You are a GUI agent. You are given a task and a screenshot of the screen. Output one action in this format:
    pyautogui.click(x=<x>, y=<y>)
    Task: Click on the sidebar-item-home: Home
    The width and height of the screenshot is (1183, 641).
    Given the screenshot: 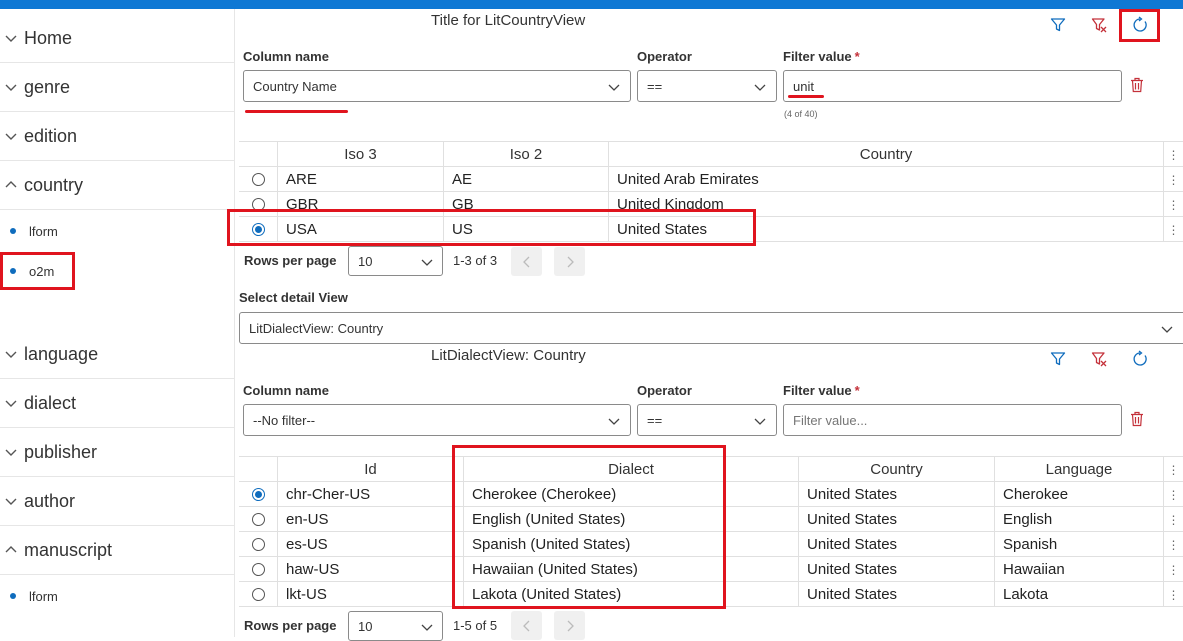 What is the action you would take?
    pyautogui.click(x=117, y=38)
    